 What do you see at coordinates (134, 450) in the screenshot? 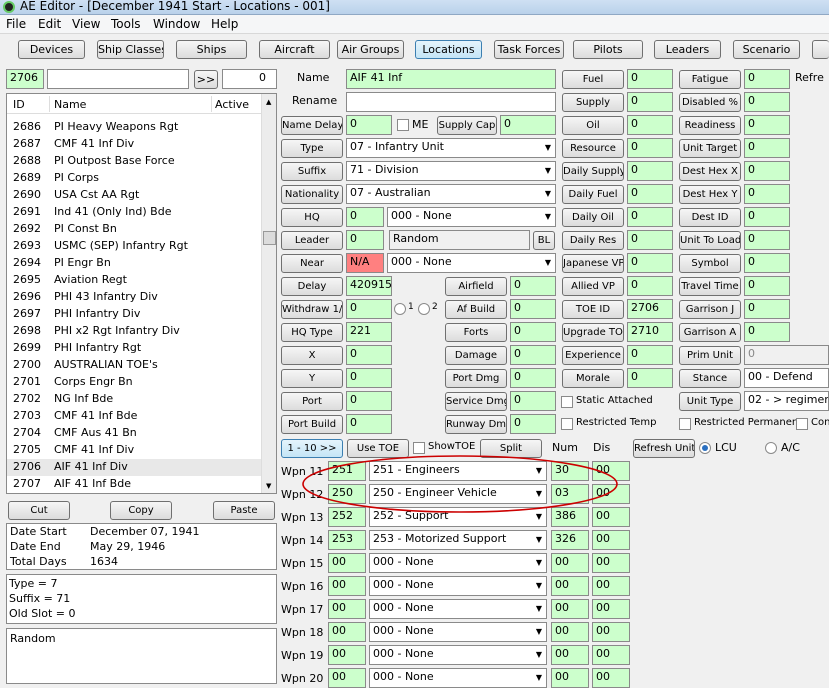
I see `list-item: 2705 CMF 41 Inf Div` at bounding box center [134, 450].